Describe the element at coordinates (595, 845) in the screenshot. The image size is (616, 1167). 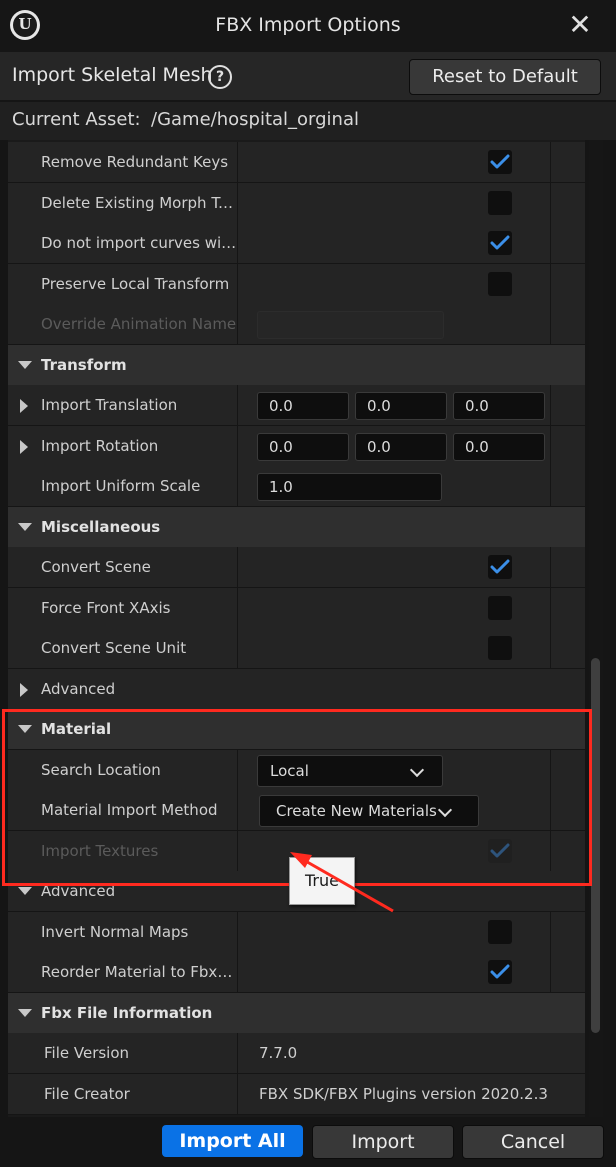
I see `scrollbar-thumb` at that location.